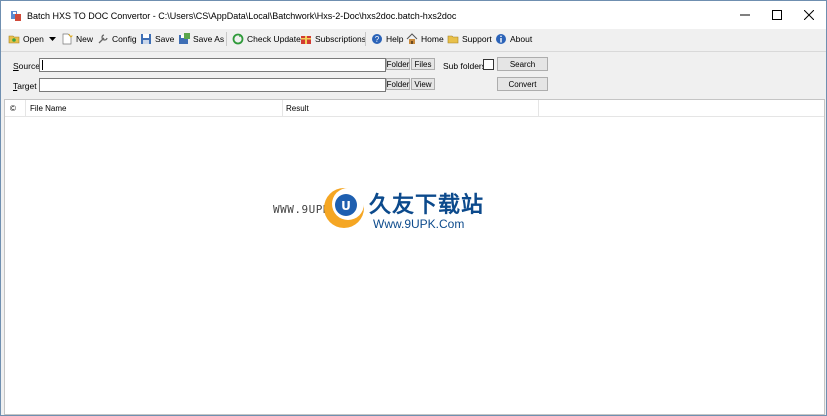 Image resolution: width=827 pixels, height=416 pixels. I want to click on column-header-result: Result, so click(297, 108).